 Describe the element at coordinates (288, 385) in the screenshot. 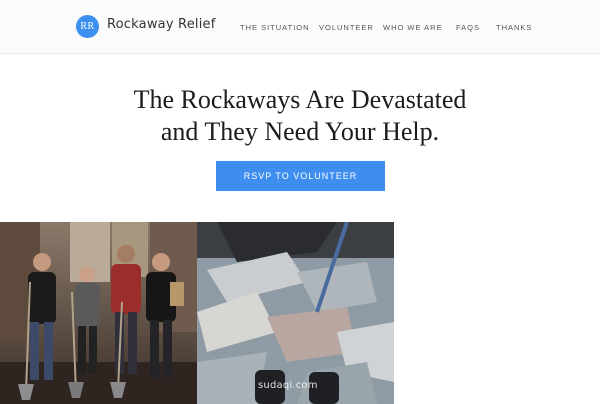

I see `watermark: sudaqi.com` at that location.